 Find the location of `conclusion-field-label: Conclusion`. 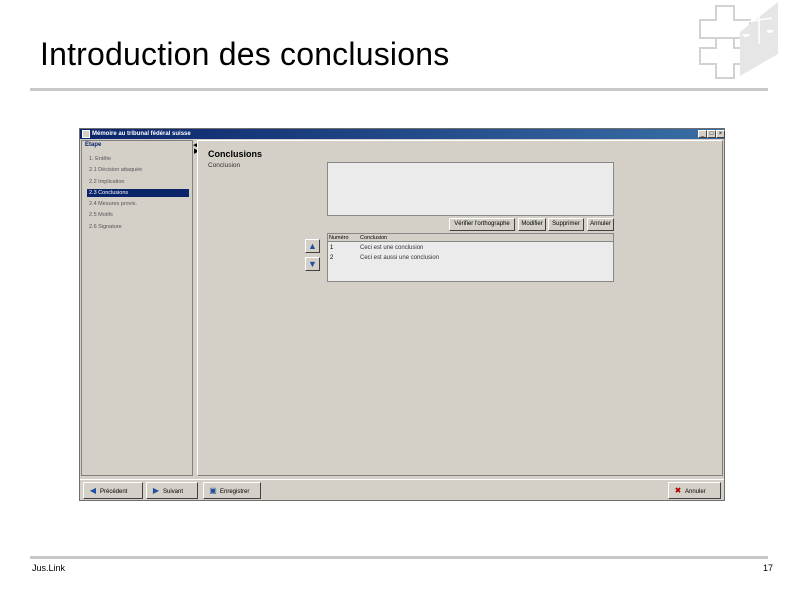

conclusion-field-label: Conclusion is located at coordinates (224, 165).